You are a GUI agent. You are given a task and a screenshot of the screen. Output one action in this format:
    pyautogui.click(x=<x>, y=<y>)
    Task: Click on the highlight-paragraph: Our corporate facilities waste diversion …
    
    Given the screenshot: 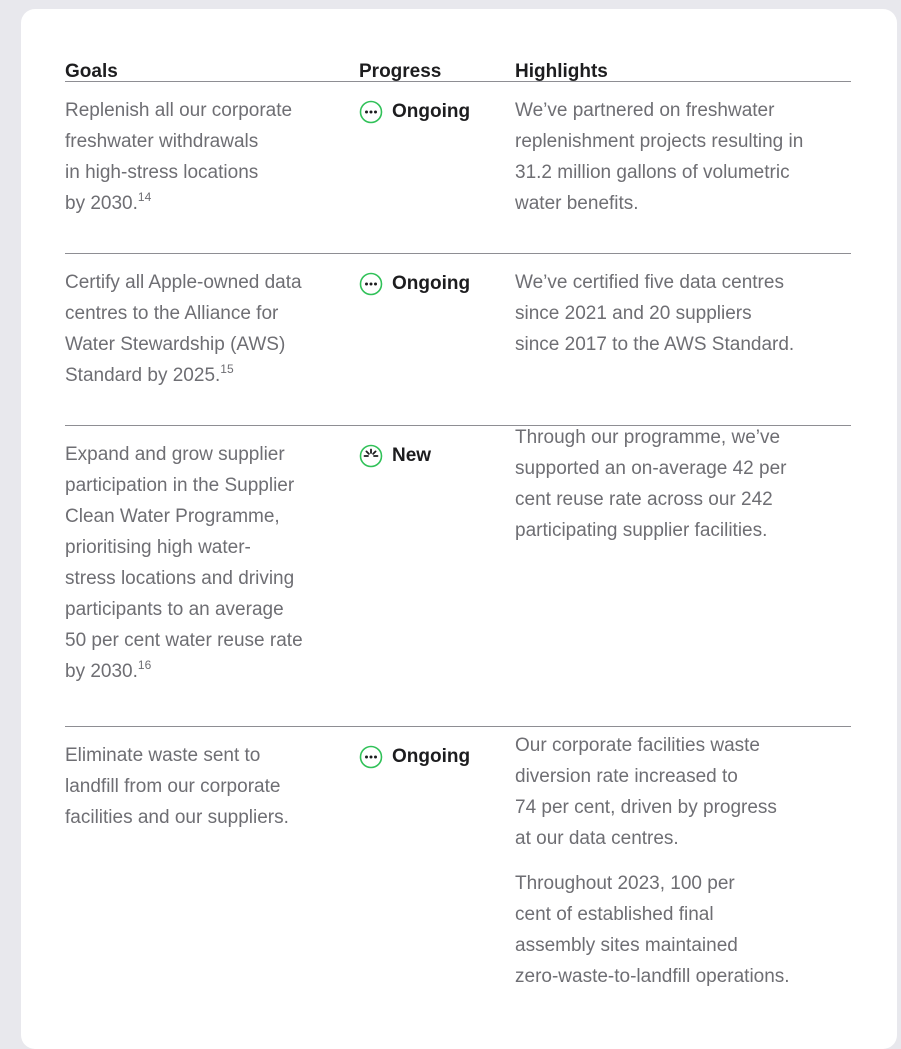 What is the action you would take?
    pyautogui.click(x=680, y=792)
    